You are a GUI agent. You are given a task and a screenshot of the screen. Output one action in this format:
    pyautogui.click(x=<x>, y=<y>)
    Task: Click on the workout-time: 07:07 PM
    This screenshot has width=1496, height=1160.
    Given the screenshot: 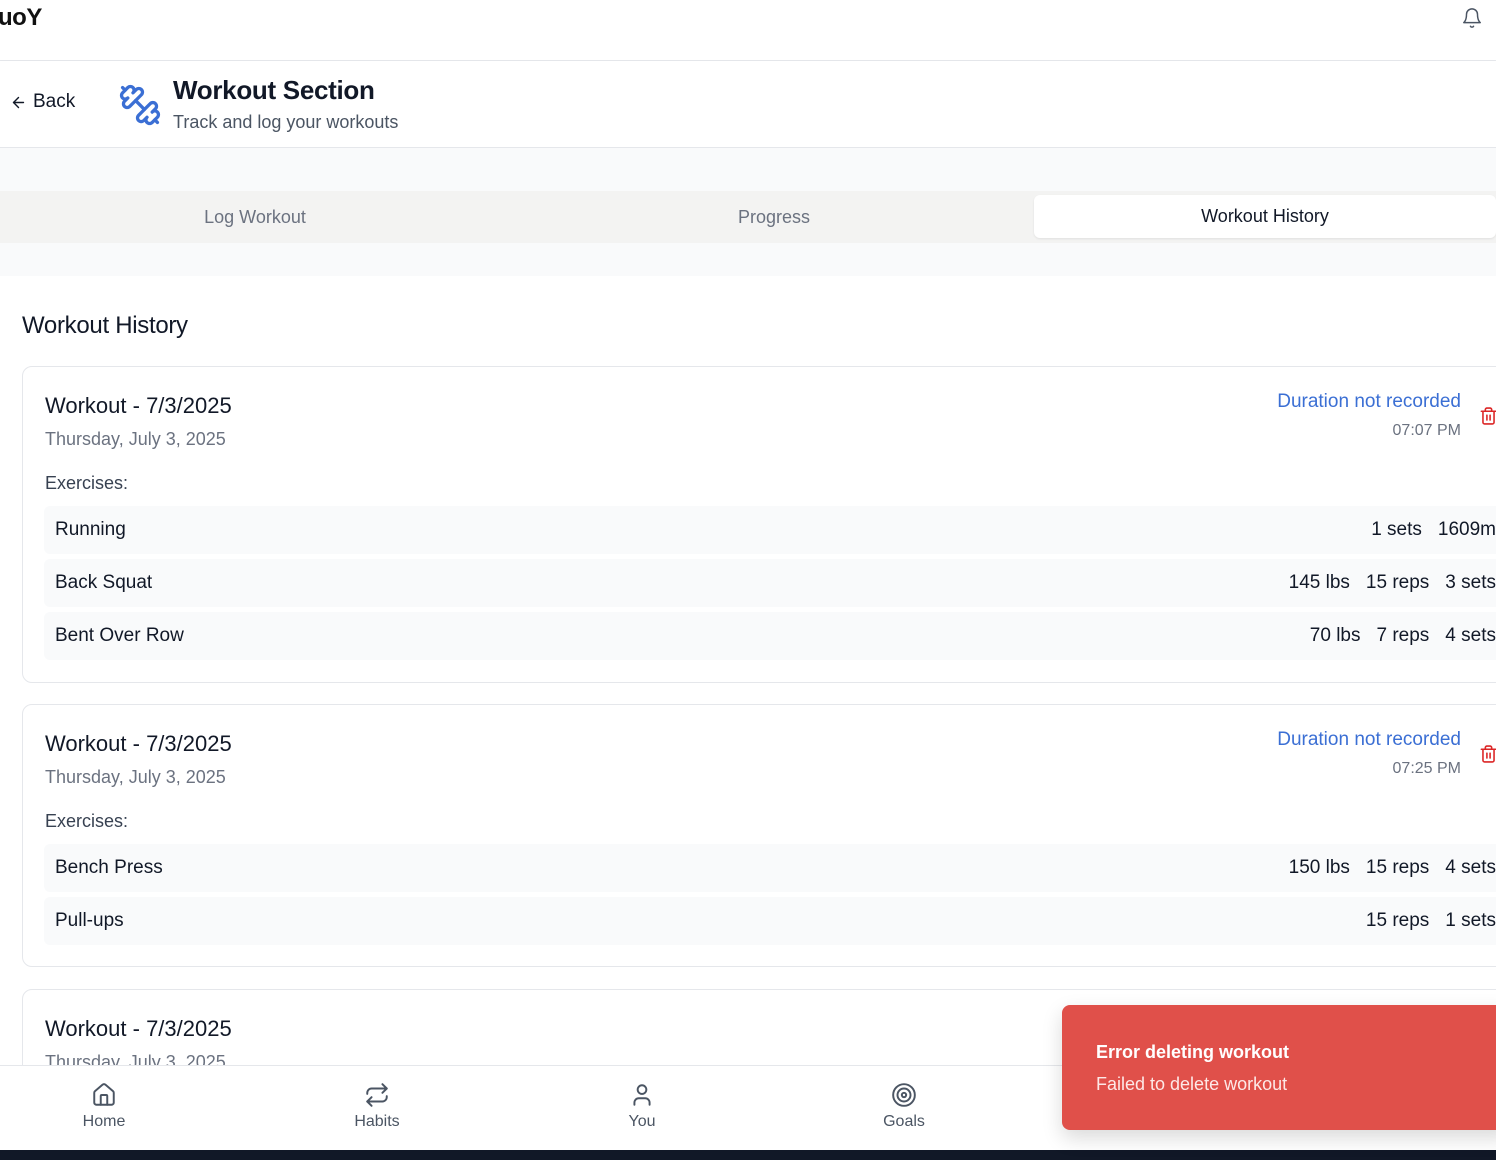 What is the action you would take?
    pyautogui.click(x=1426, y=430)
    